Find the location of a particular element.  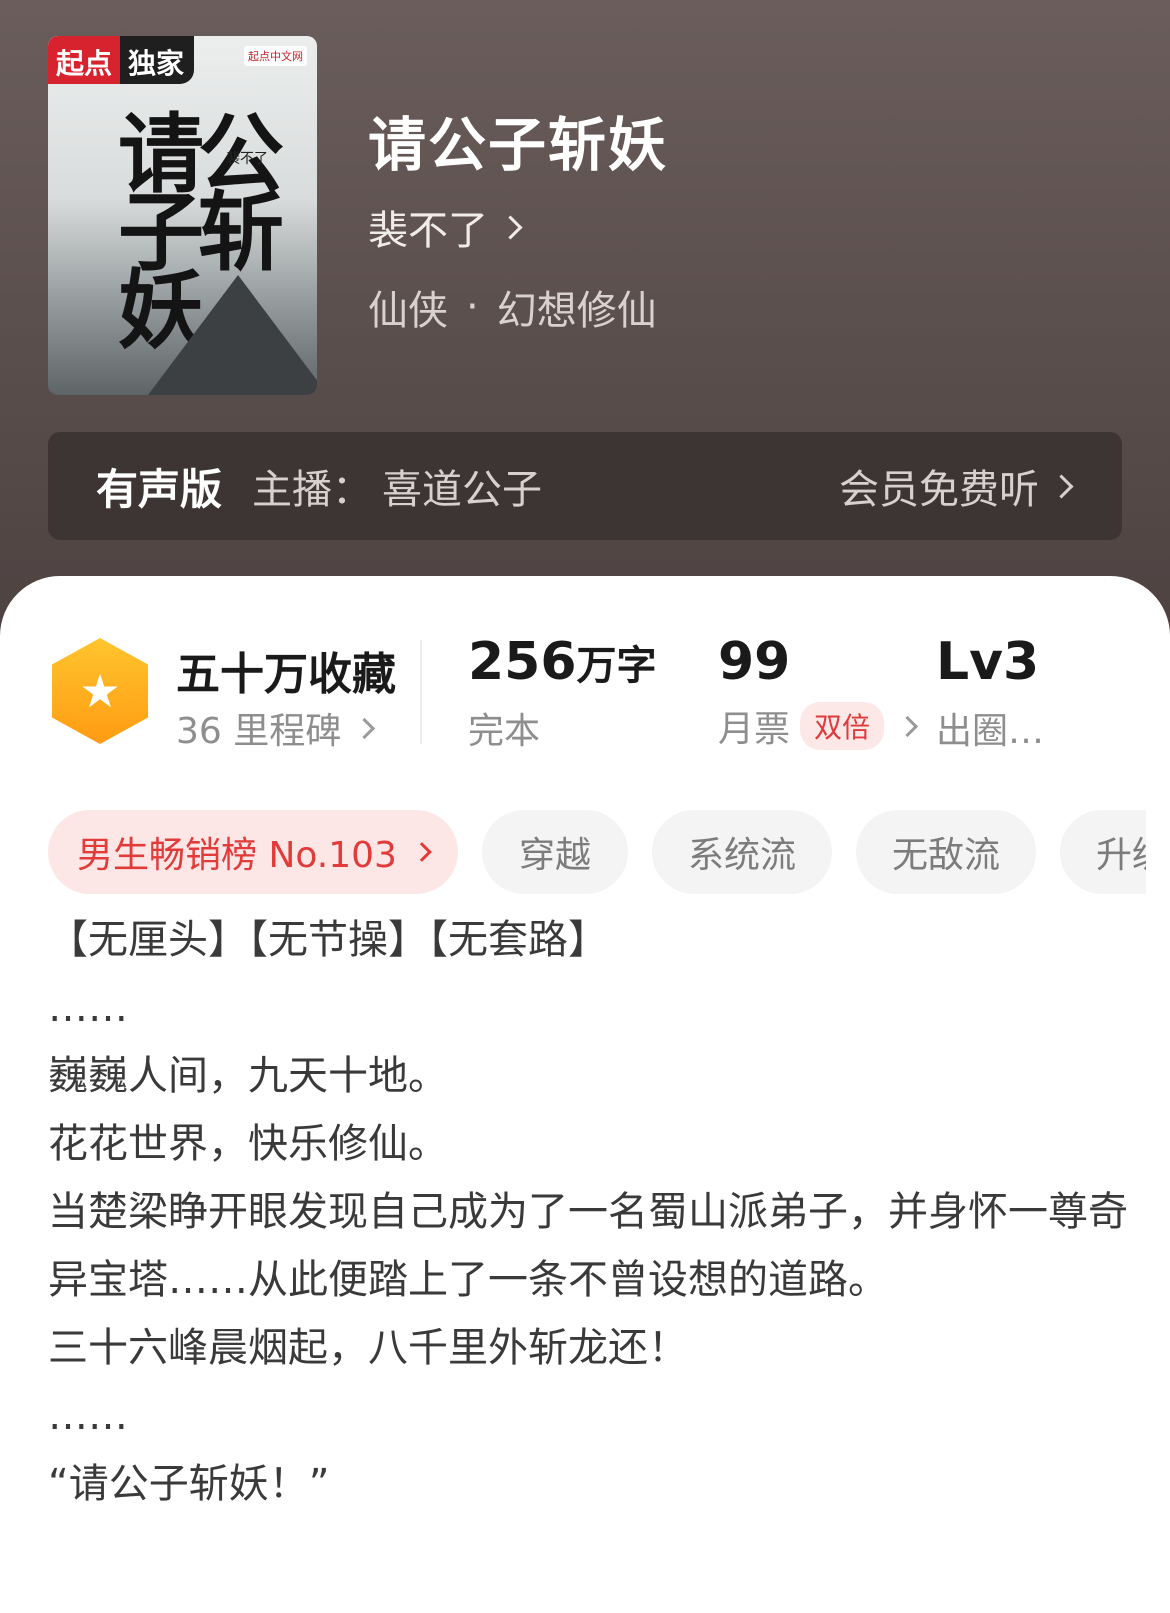

genre-row: 仙侠 · 幻想修仙 is located at coordinates (512, 307).